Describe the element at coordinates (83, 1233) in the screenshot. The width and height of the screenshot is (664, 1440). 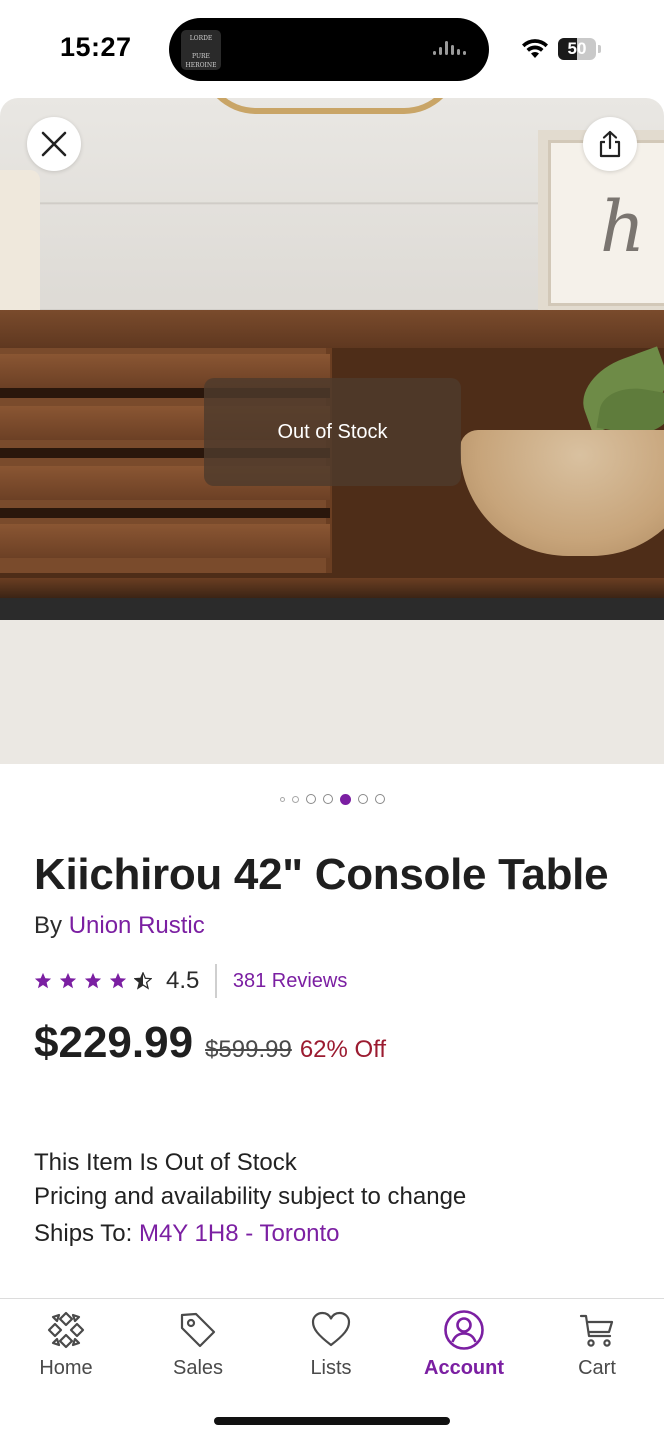
I see `ships-to-label: Ships To:` at that location.